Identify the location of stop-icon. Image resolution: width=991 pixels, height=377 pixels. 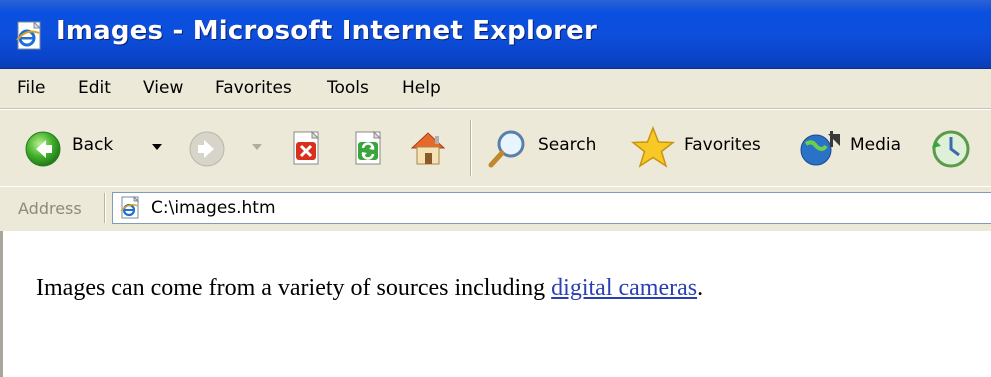
(306, 147).